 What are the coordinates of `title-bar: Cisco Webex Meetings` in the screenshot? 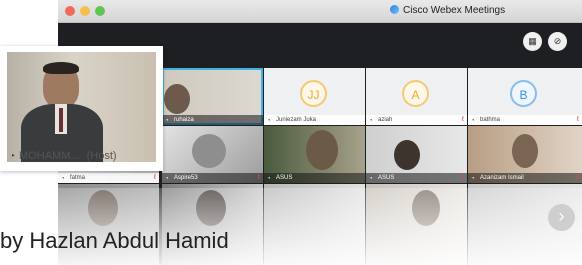 It's located at (320, 11).